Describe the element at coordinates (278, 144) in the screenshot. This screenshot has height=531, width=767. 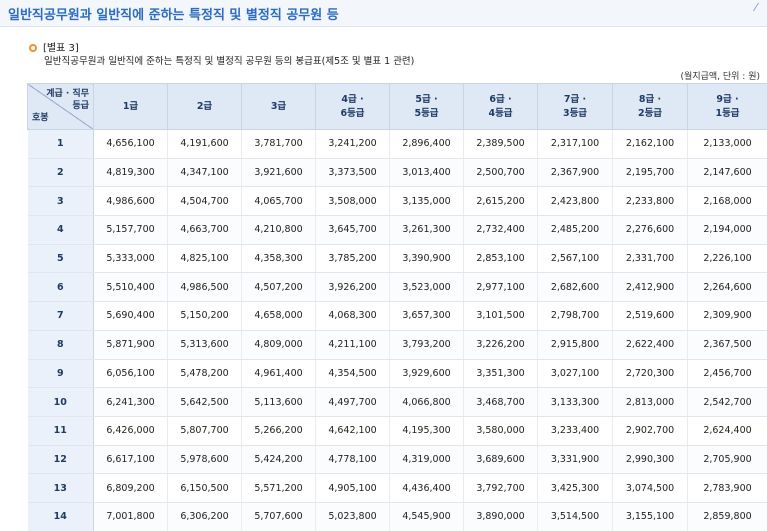
I see `salary-cell: 3,781,700` at that location.